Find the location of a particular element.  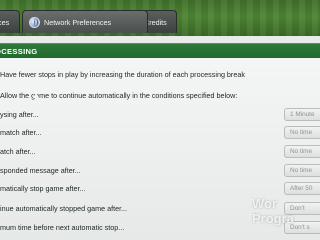

section-title: OCESSING is located at coordinates (19, 51).